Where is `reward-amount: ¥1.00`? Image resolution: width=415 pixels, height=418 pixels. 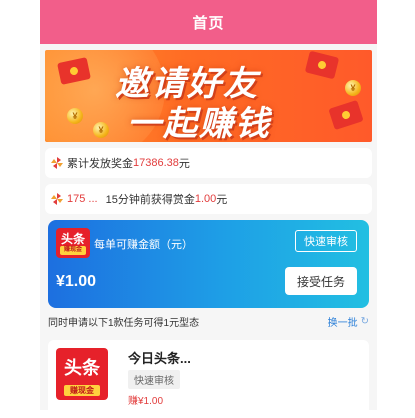
reward-amount: ¥1.00 is located at coordinates (76, 281).